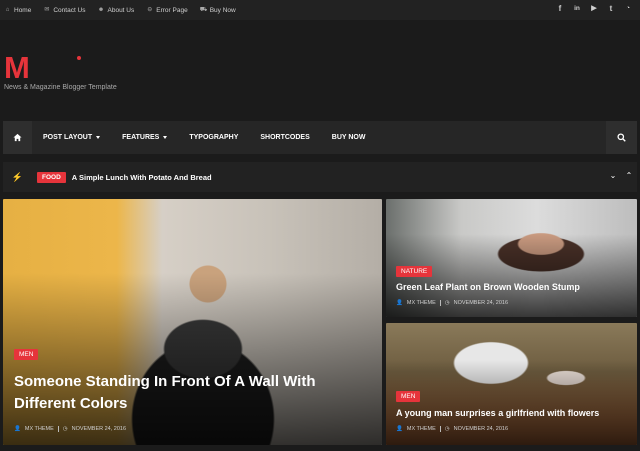 The width and height of the screenshot is (640, 451). I want to click on search-icon, so click(621, 137).